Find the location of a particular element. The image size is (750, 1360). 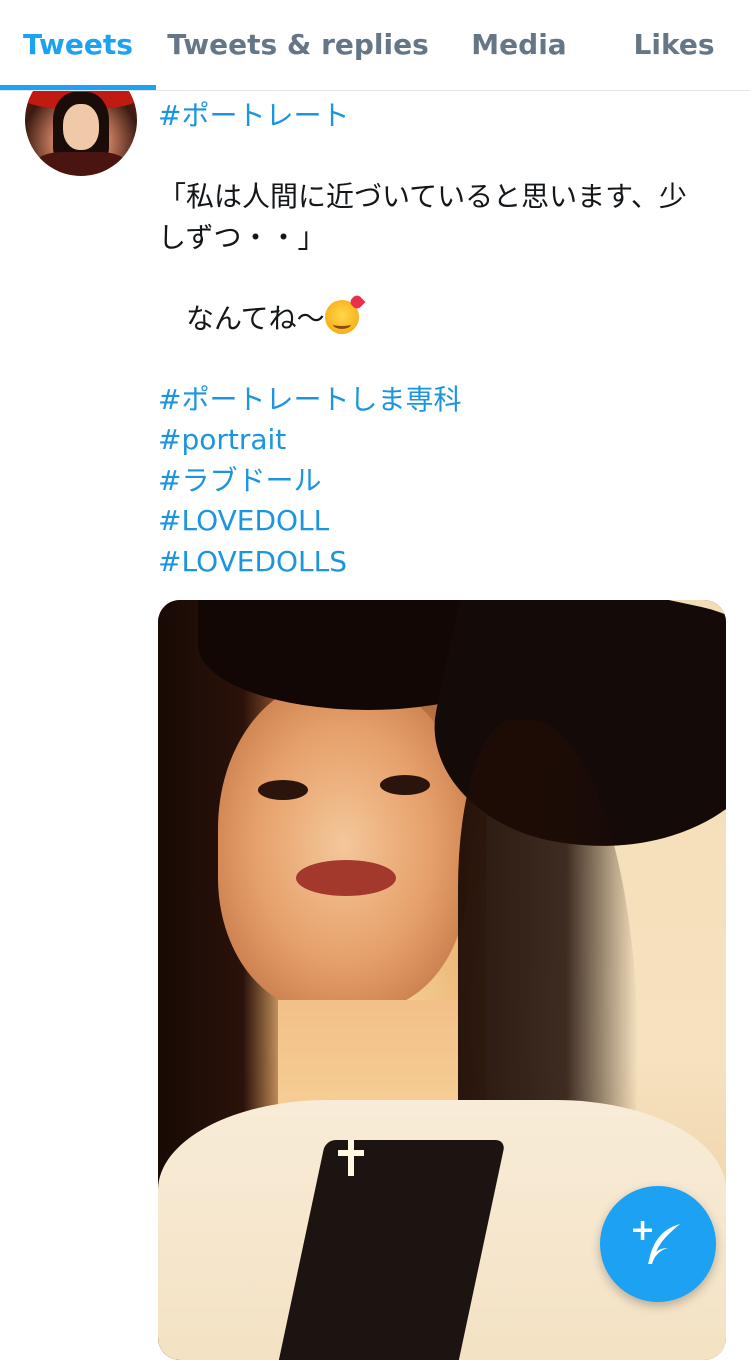

tweet-text-line: しずつ・・」 is located at coordinates (242, 237).